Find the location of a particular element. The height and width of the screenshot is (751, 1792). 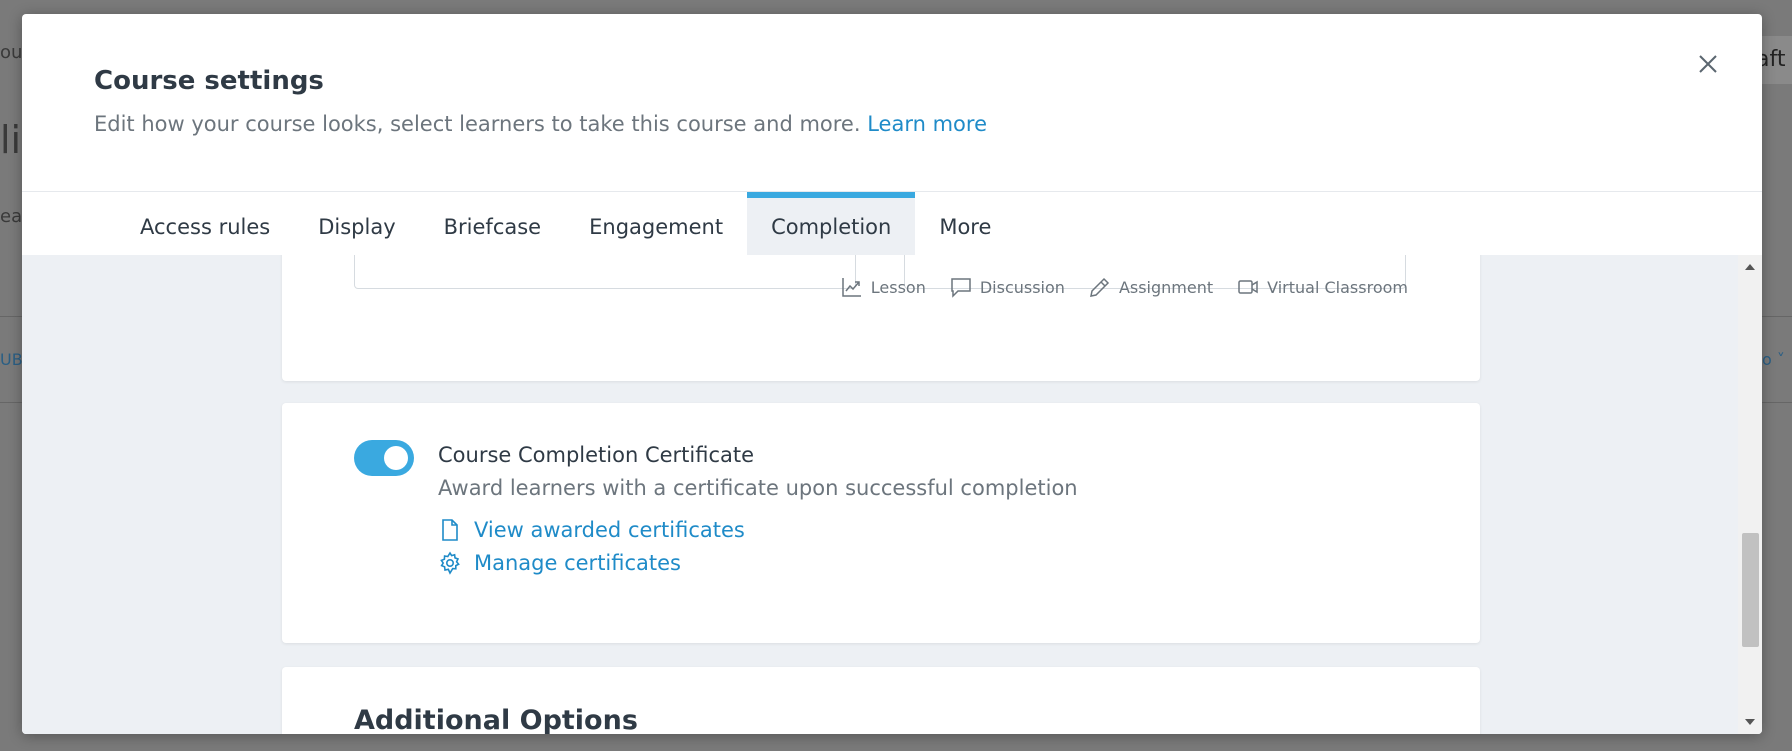

view-awarded-certificates-label: View awarded certificates is located at coordinates (609, 530).